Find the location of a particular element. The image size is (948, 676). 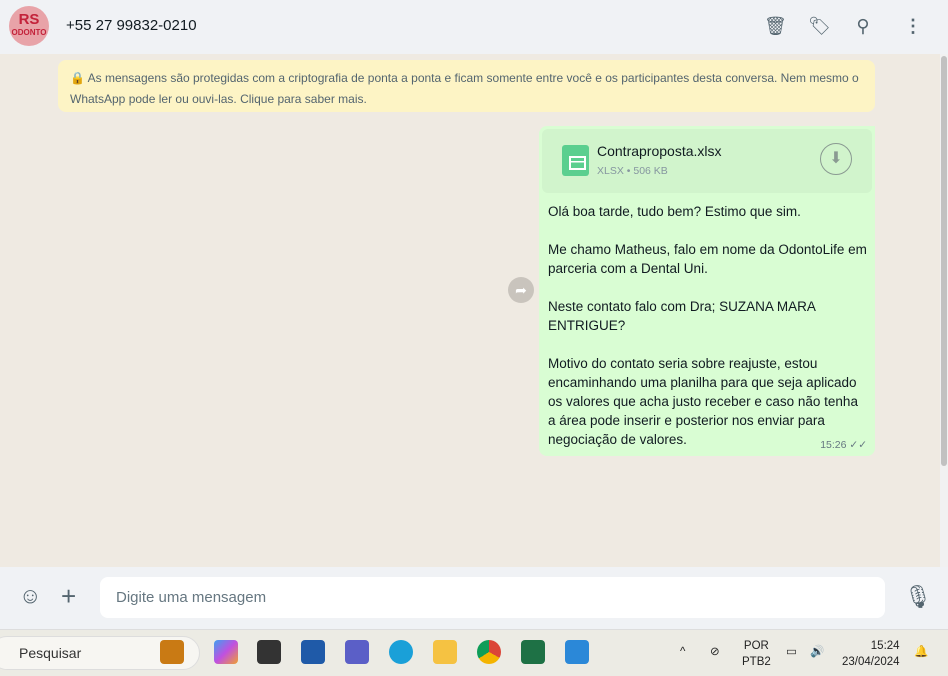

store-icon is located at coordinates (313, 652).